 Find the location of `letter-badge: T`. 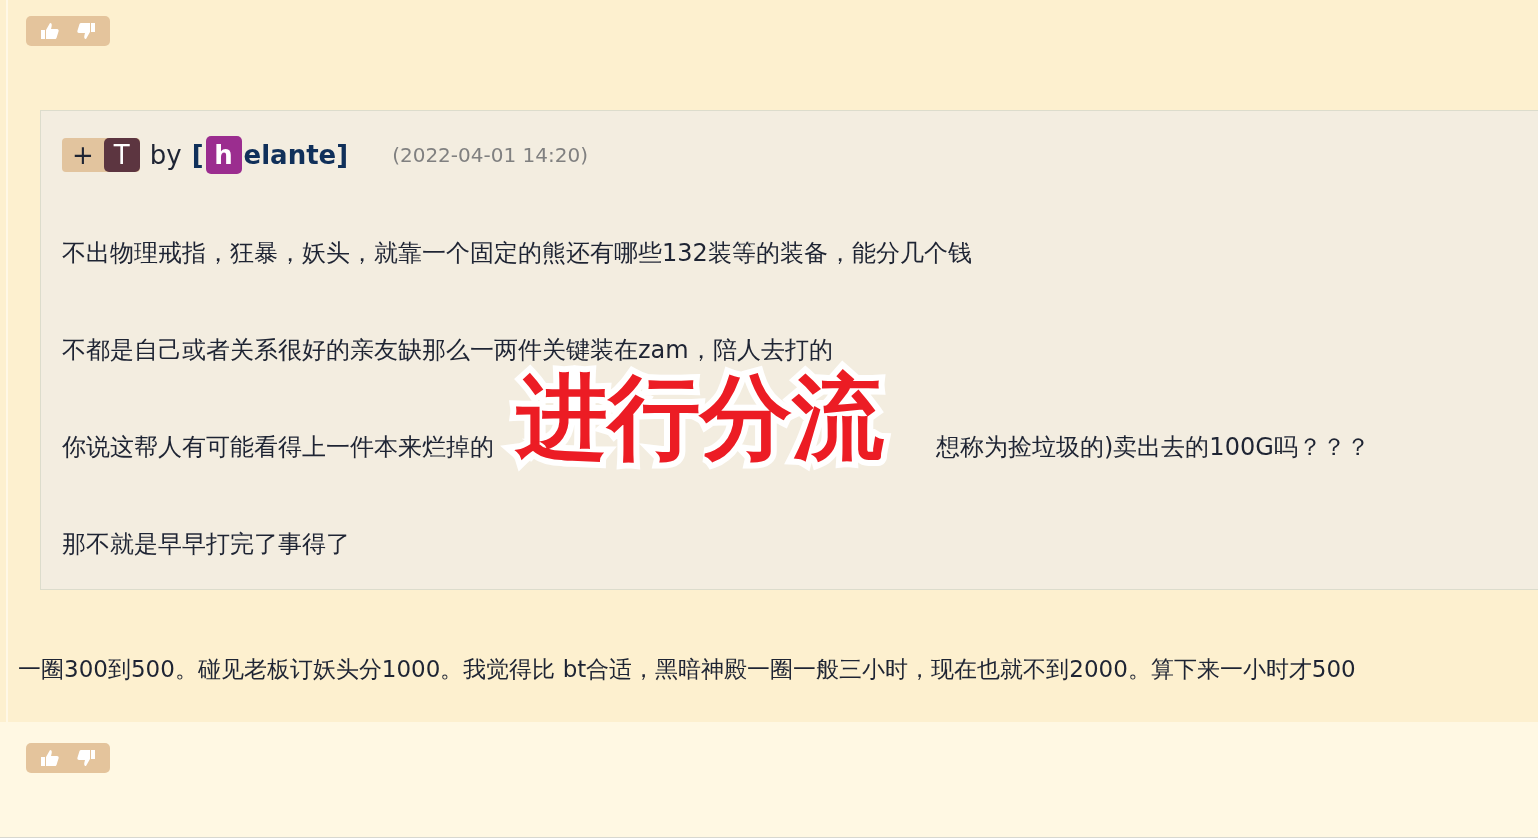

letter-badge: T is located at coordinates (121, 155).